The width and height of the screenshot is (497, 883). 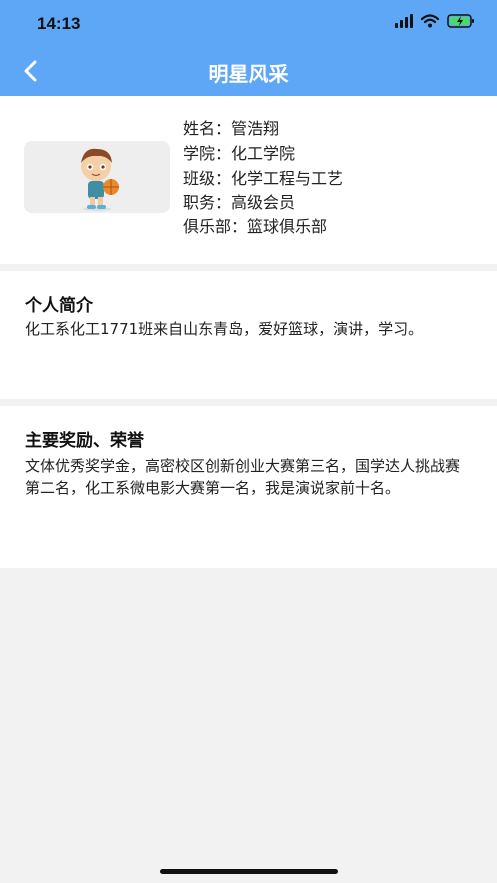 I want to click on info-row-name: 姓名：管浩翔, so click(x=231, y=129).